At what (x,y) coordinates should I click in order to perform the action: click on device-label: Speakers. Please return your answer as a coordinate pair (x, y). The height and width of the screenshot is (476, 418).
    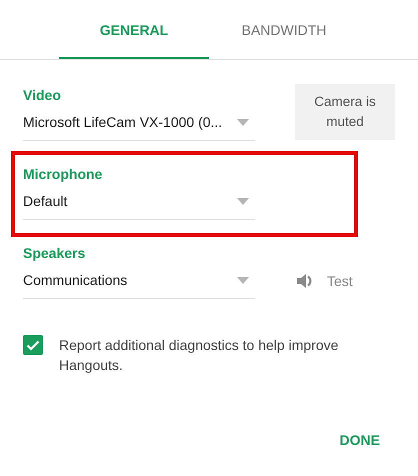
    Looking at the image, I should click on (54, 253).